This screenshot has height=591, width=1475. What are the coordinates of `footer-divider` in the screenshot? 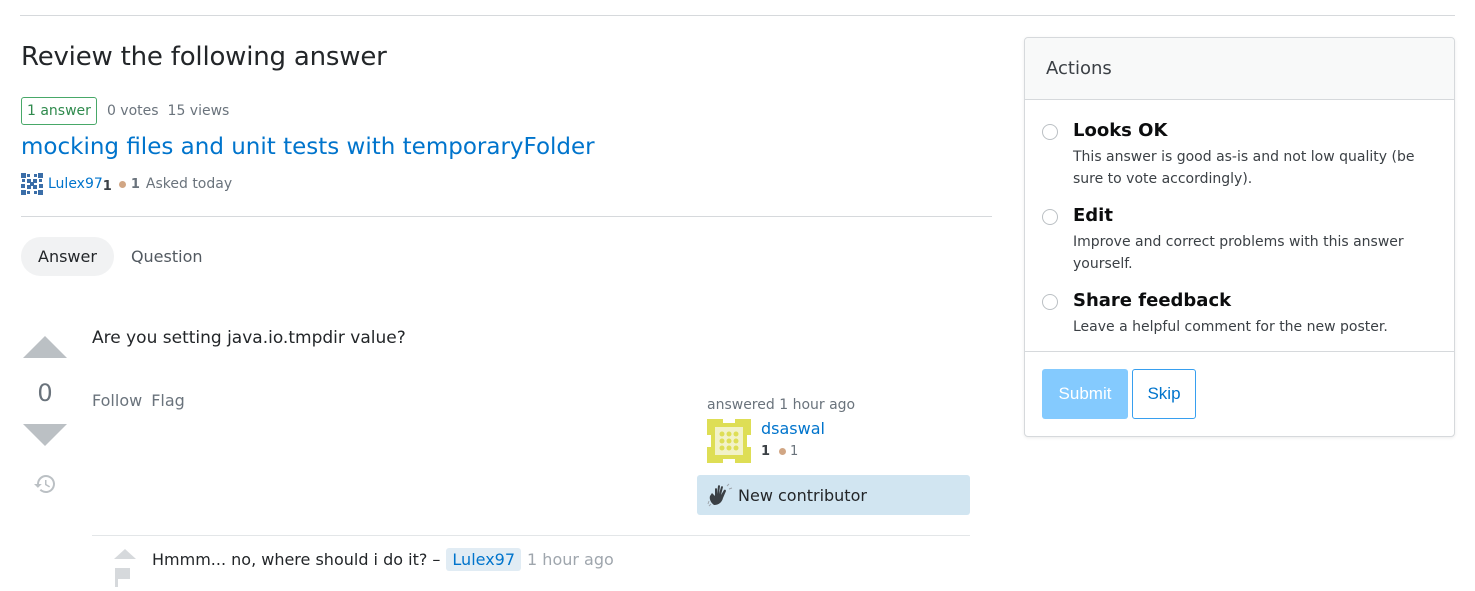 It's located at (1239, 351).